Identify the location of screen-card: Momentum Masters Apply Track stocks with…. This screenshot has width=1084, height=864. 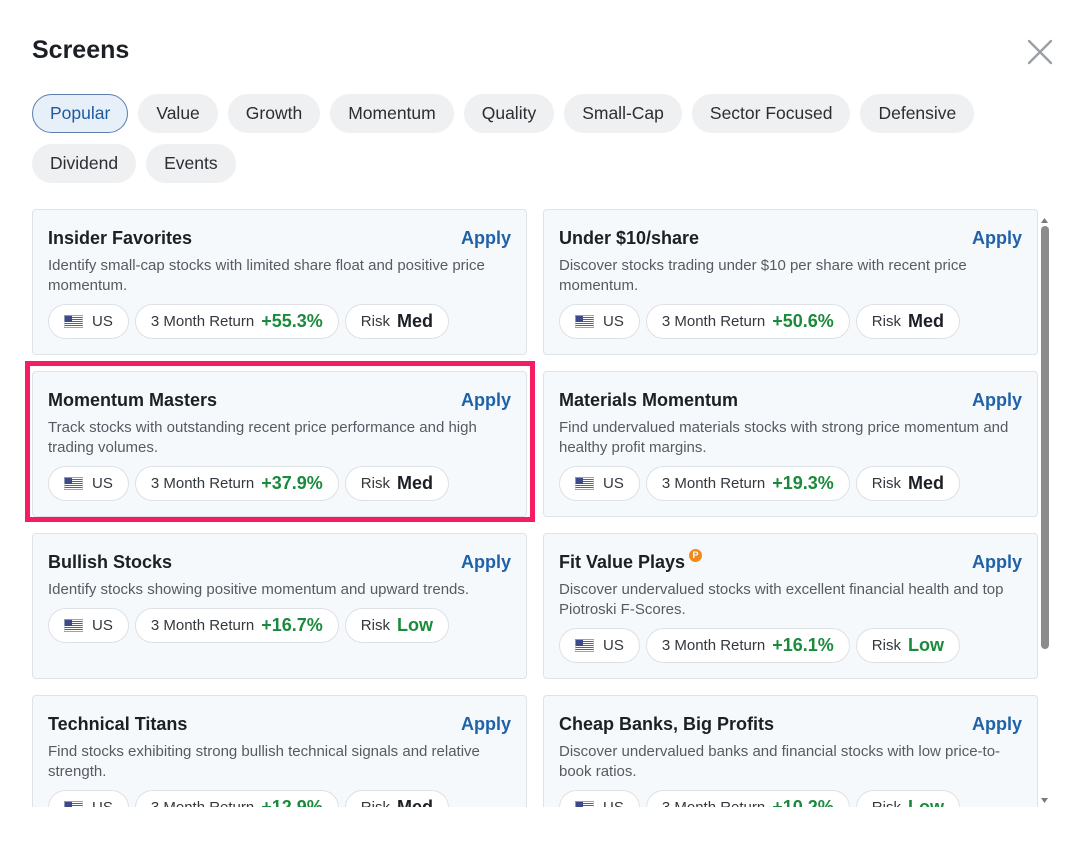
(279, 444).